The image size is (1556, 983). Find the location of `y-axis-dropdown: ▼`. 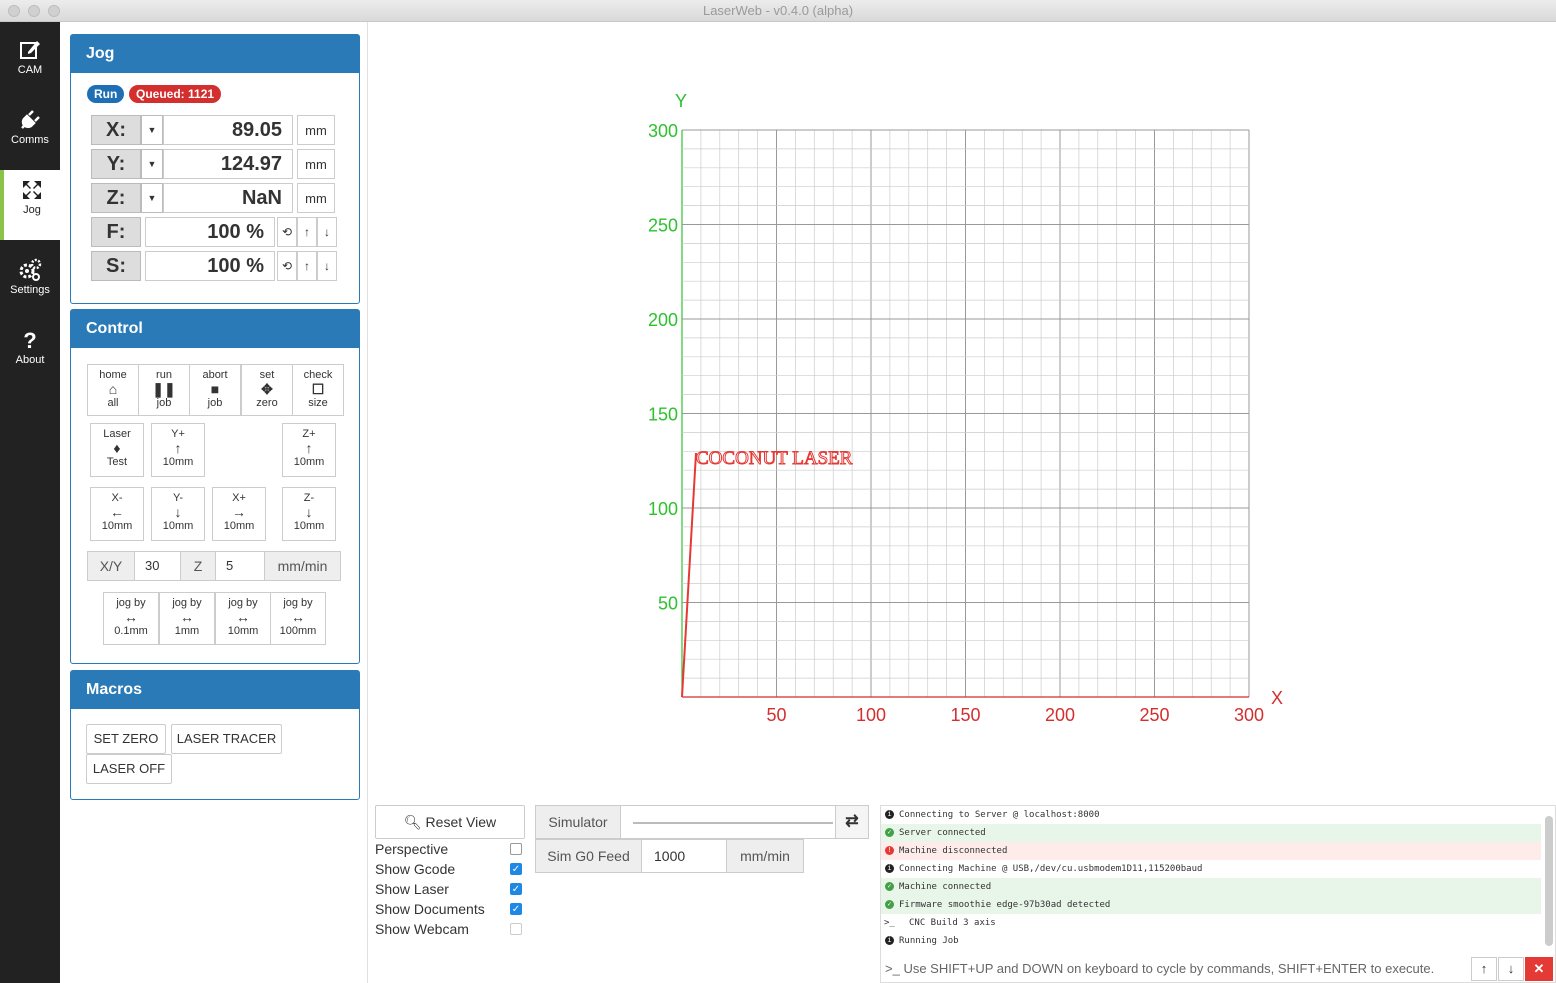

y-axis-dropdown: ▼ is located at coordinates (152, 164).